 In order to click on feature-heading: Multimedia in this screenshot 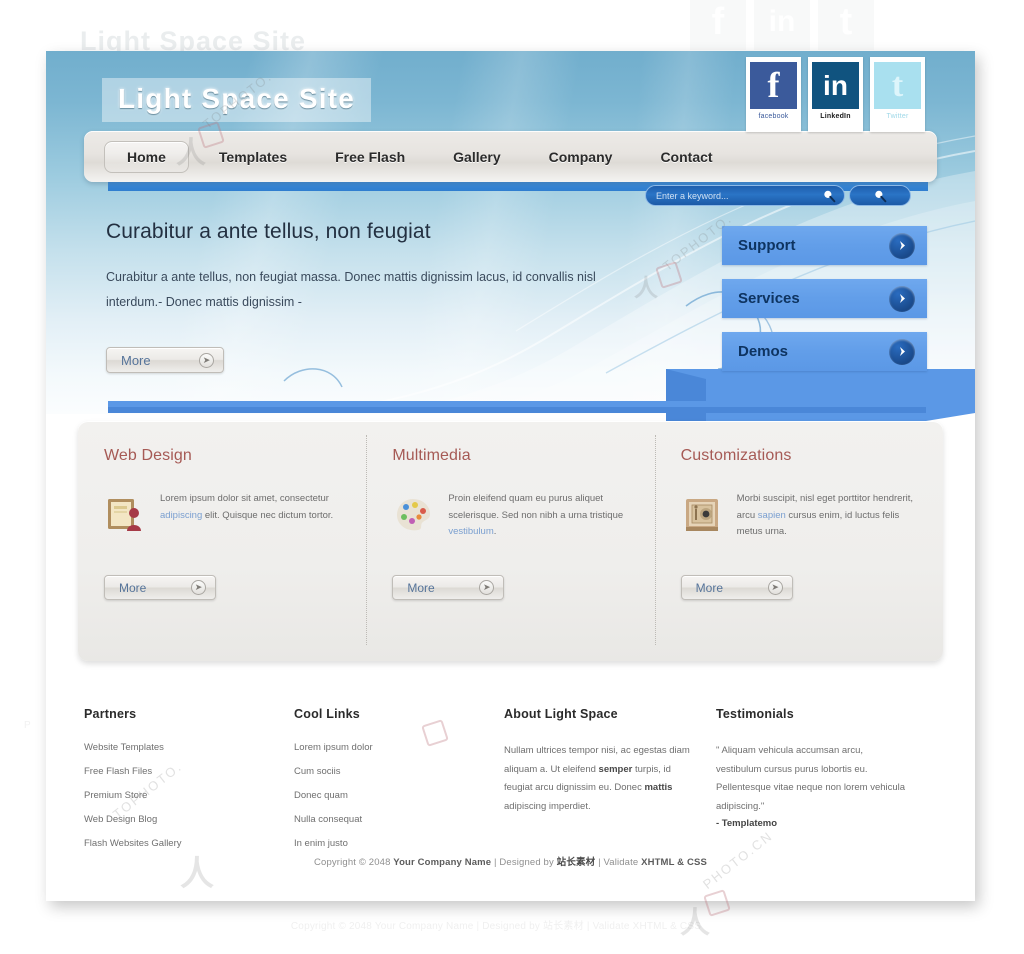, I will do `click(431, 455)`.